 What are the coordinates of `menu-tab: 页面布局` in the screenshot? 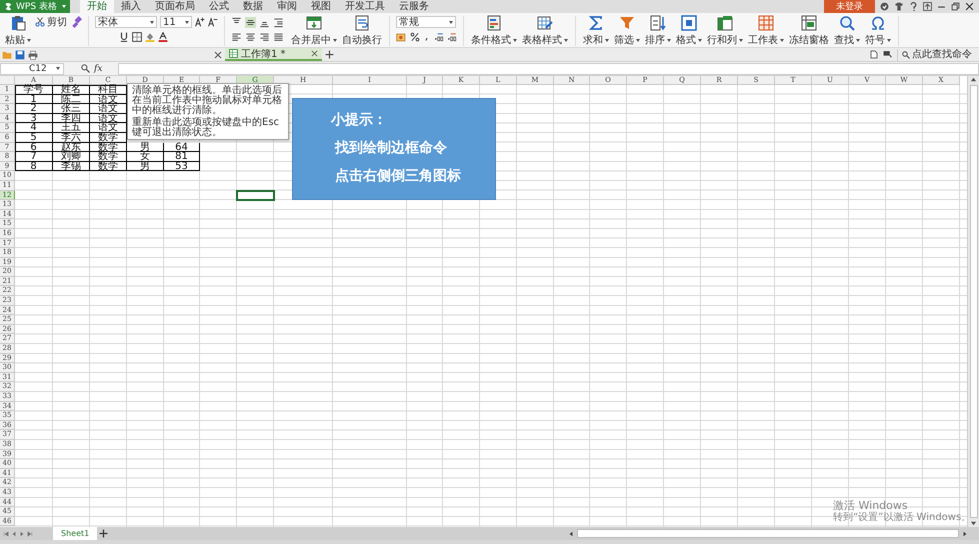 It's located at (175, 6).